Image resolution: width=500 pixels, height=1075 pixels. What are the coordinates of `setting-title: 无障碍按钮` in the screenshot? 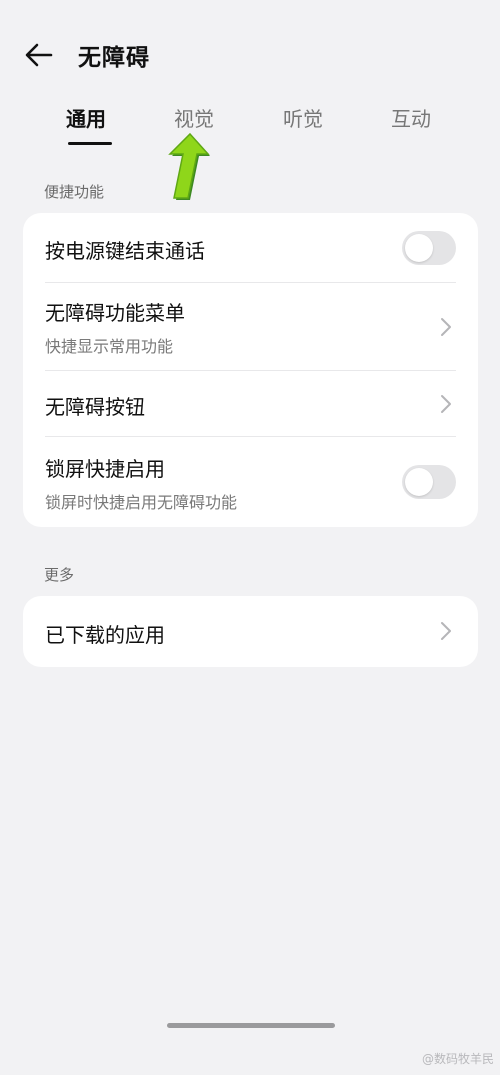 It's located at (95, 407).